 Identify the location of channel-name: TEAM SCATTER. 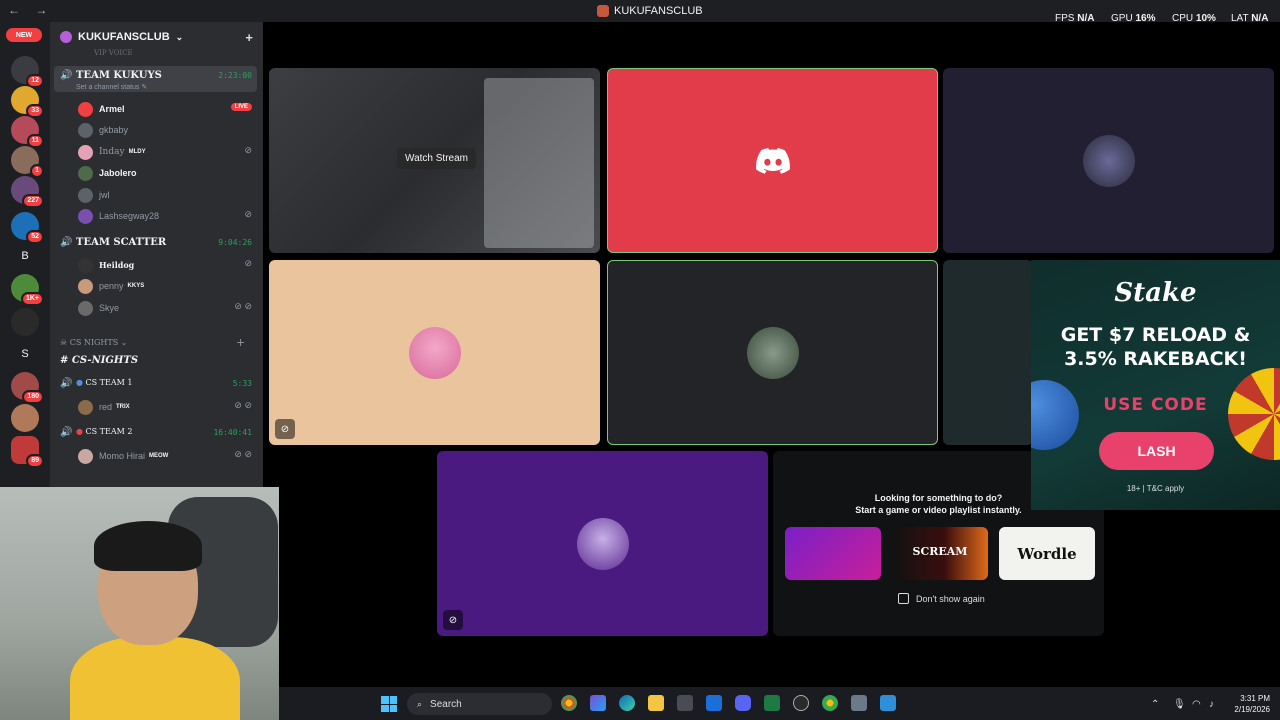
(121, 242).